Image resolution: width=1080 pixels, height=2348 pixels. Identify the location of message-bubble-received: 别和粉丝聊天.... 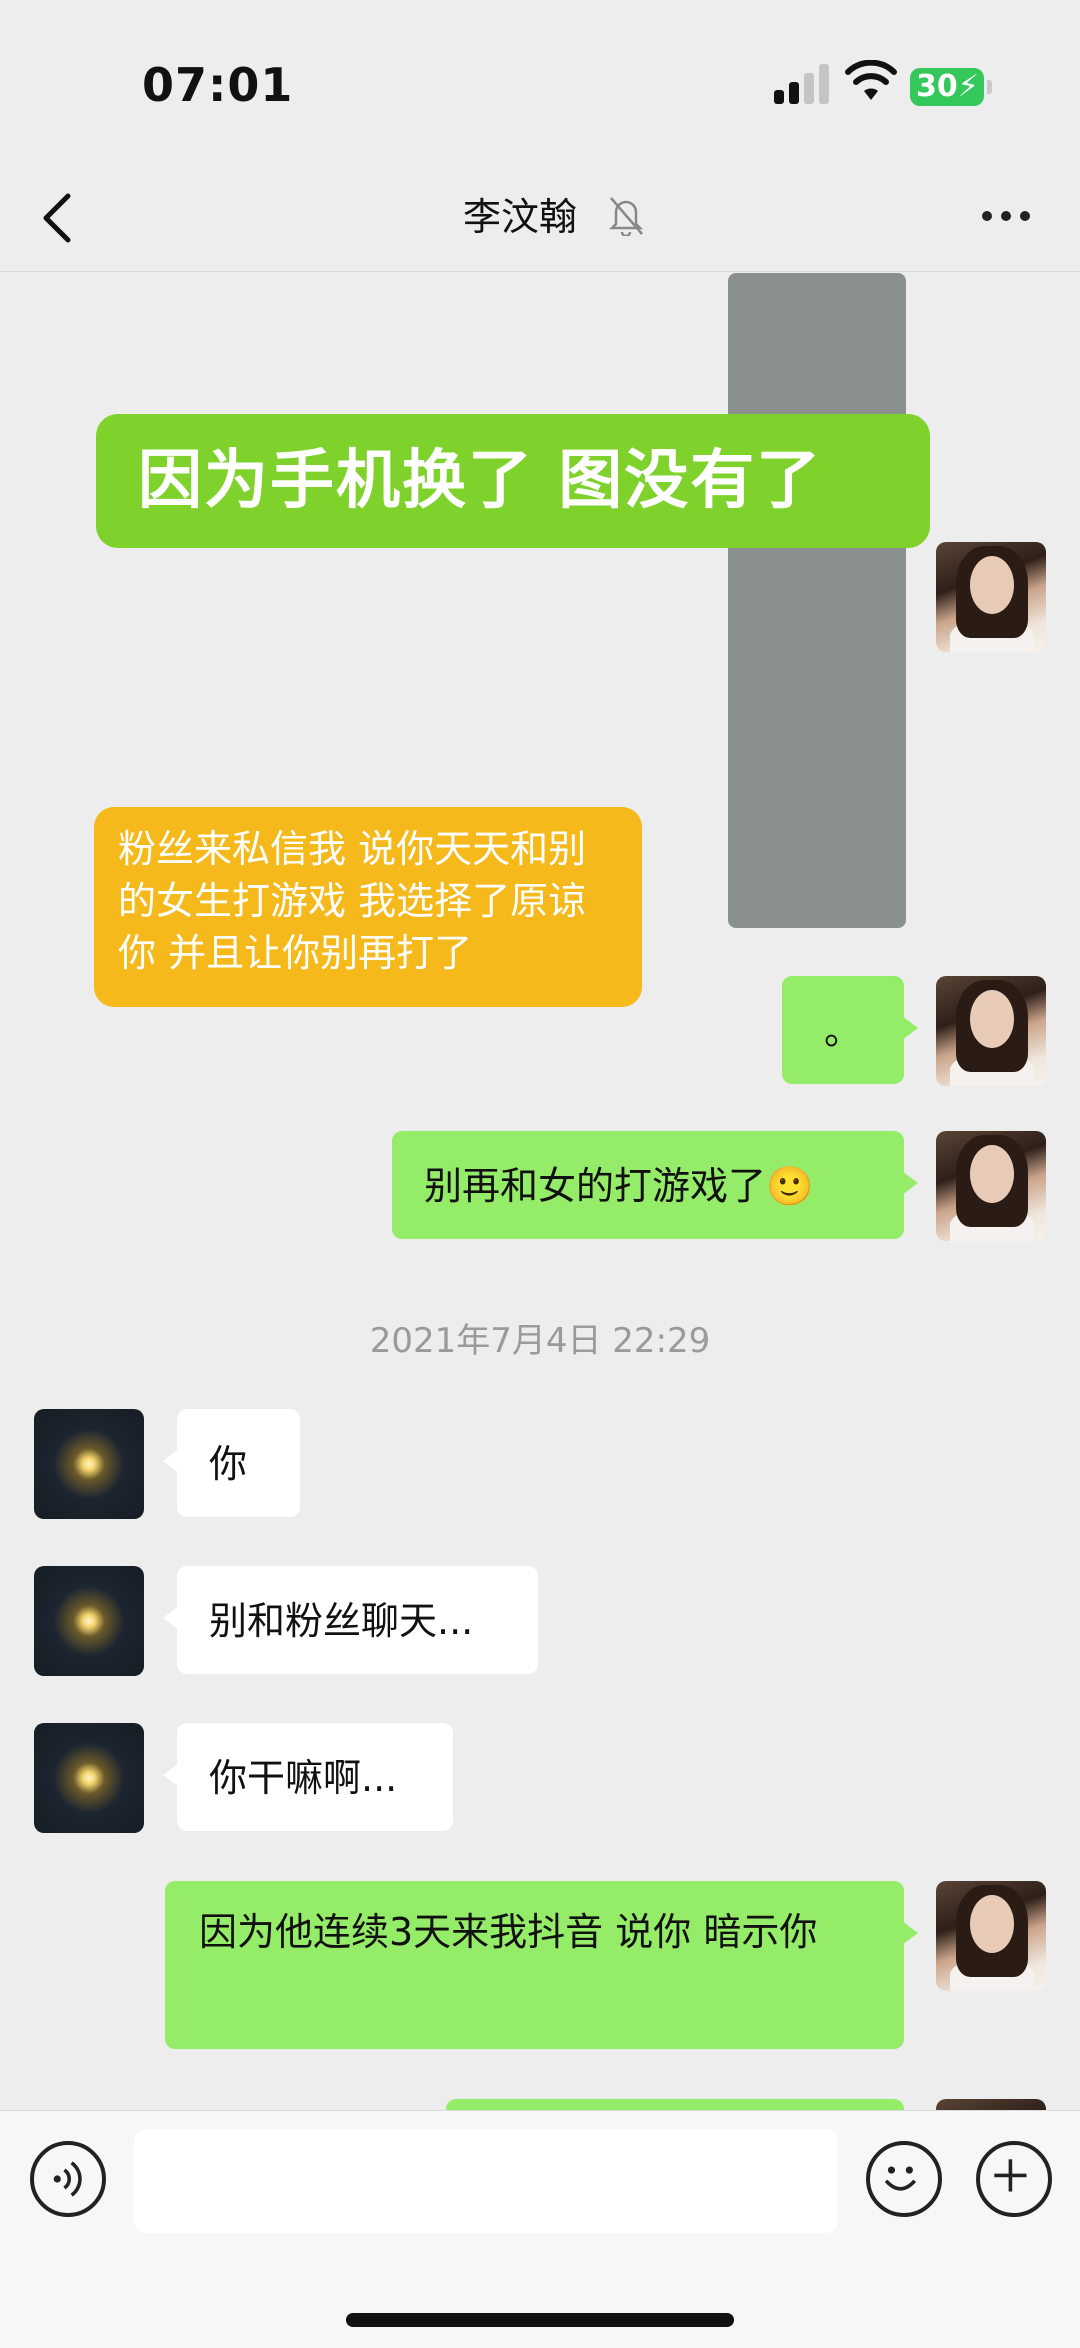
(350, 1620).